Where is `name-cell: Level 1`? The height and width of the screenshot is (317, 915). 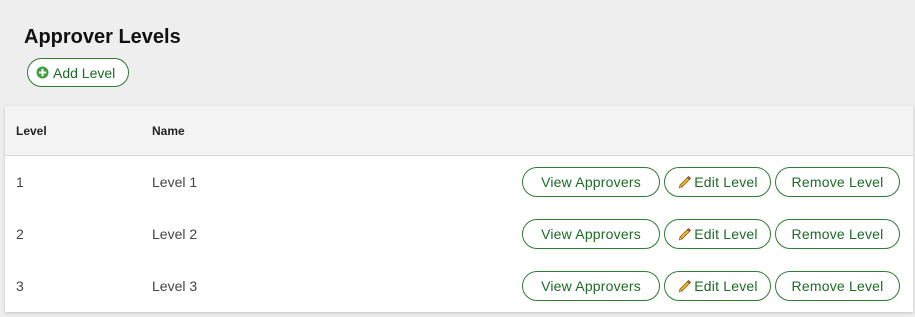
name-cell: Level 1 is located at coordinates (175, 182).